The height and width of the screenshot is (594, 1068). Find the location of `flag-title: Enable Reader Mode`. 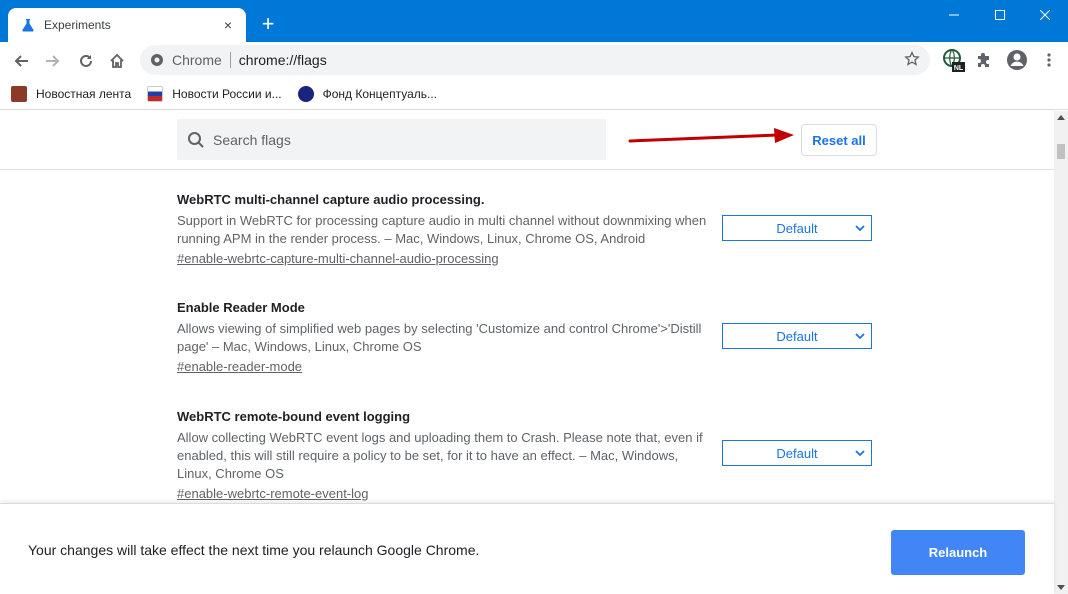

flag-title: Enable Reader Mode is located at coordinates (241, 307).